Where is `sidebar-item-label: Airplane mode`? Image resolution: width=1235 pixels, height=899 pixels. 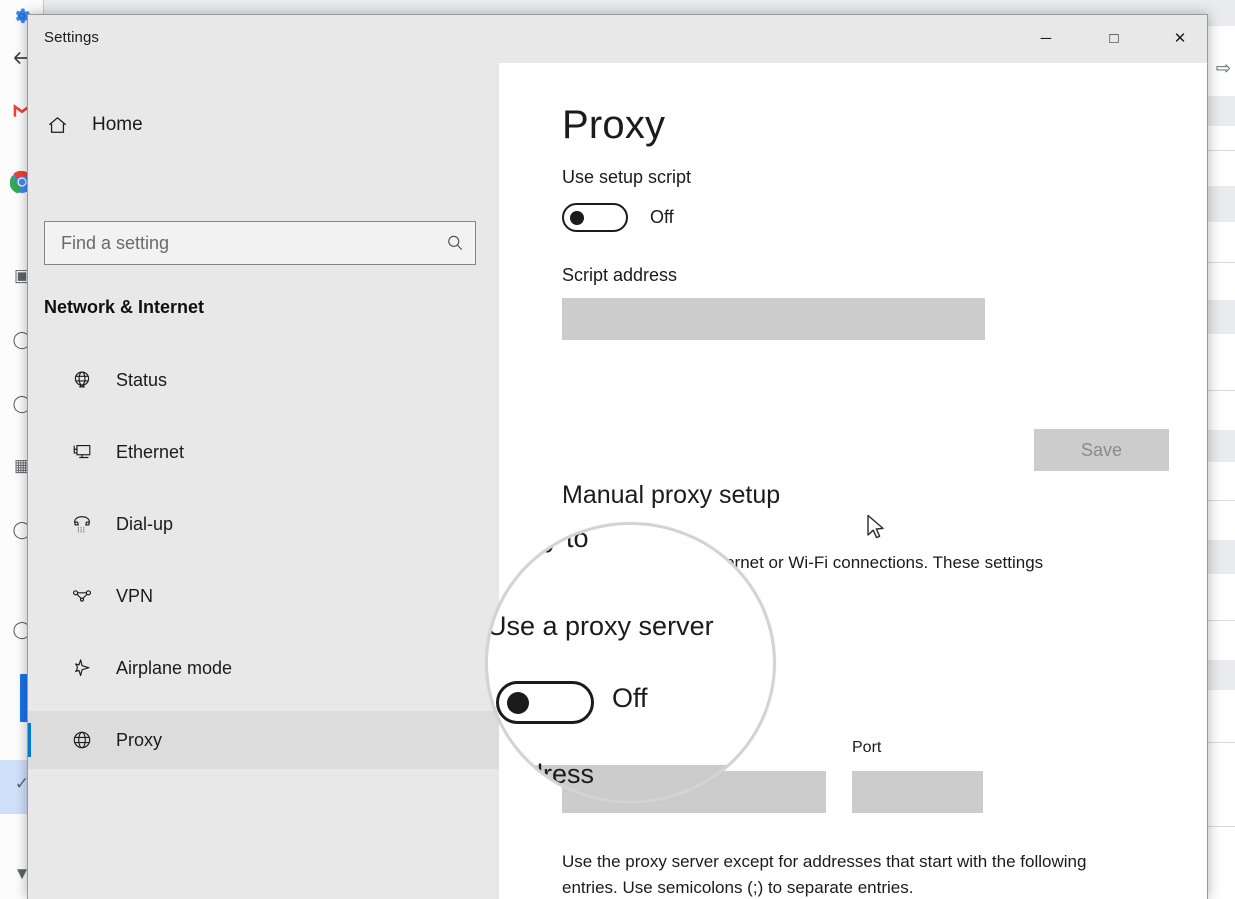
sidebar-item-label: Airplane mode is located at coordinates (174, 667).